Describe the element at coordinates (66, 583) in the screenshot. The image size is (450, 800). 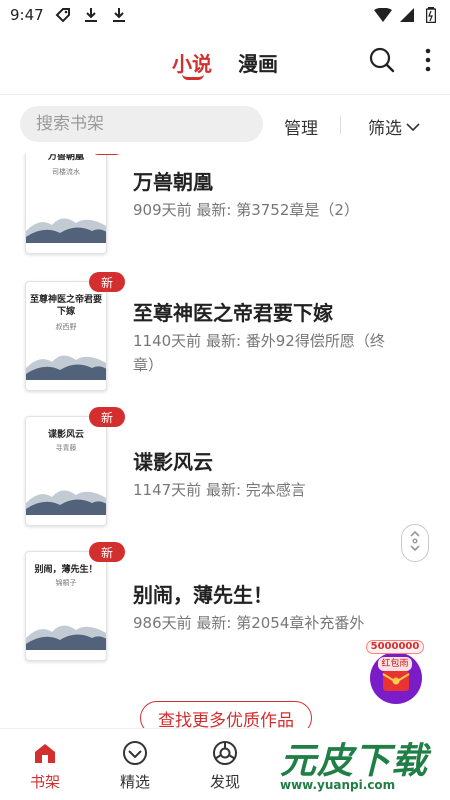
I see `cover-author: 锦桐子` at that location.